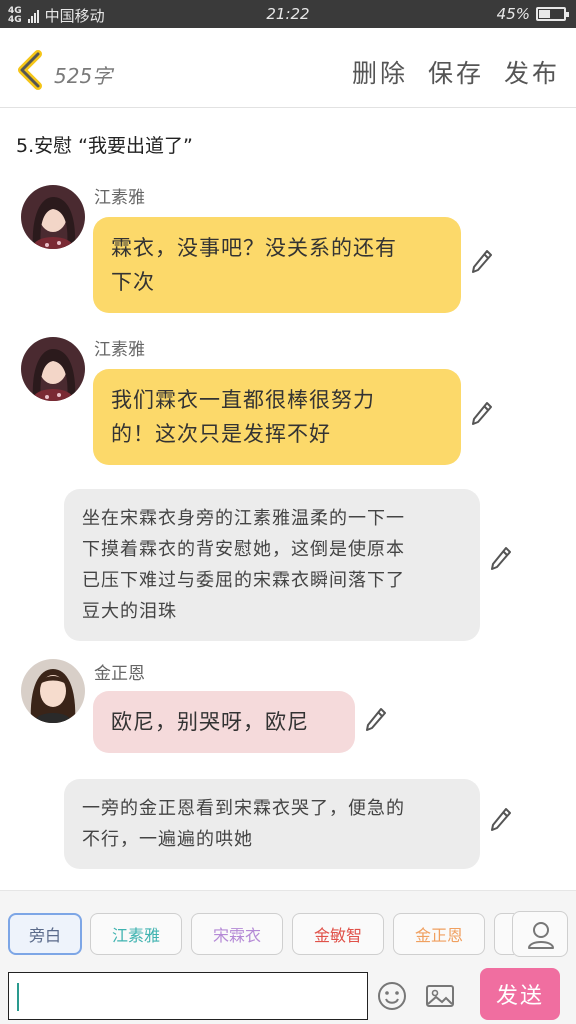  I want to click on back-chevron-icon, so click(30, 70).